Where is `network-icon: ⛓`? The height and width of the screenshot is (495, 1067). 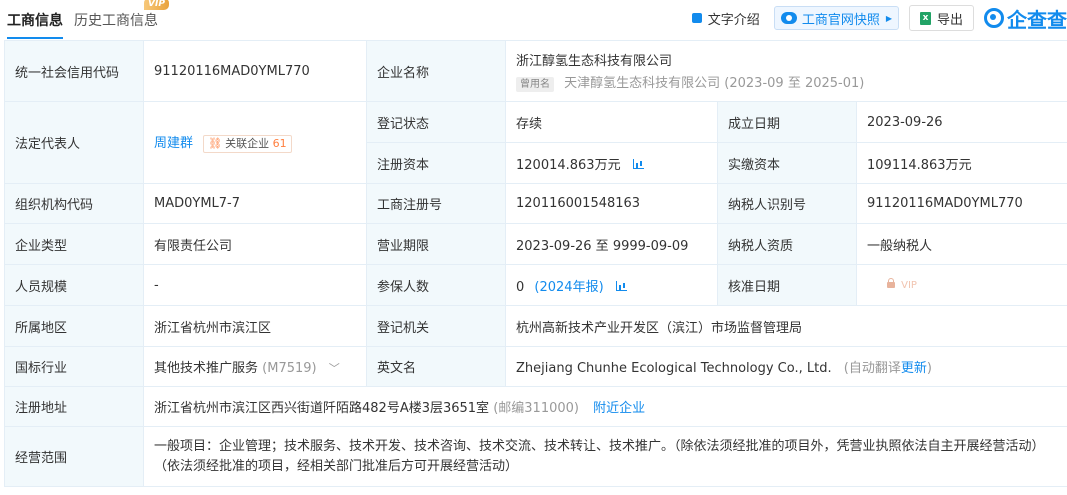
network-icon: ⛓ is located at coordinates (215, 143).